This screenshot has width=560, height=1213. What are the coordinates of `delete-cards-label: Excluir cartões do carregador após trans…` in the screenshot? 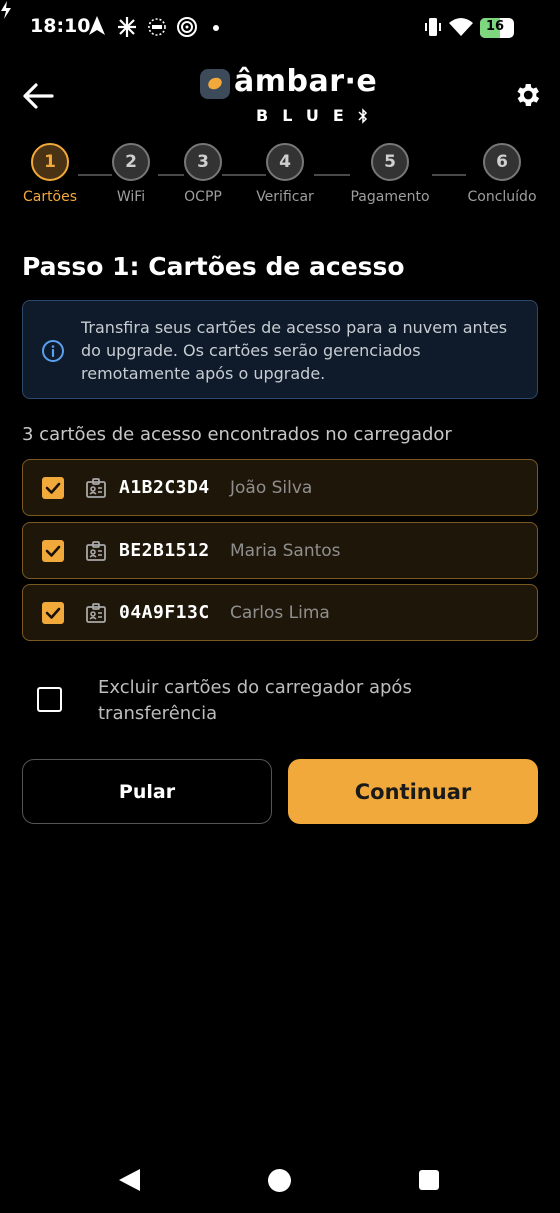 It's located at (298, 701).